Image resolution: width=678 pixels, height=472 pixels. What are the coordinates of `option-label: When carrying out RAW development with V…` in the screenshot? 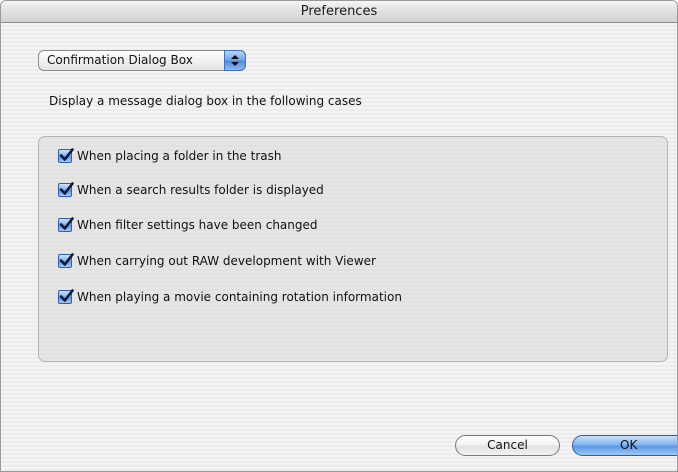 It's located at (226, 261).